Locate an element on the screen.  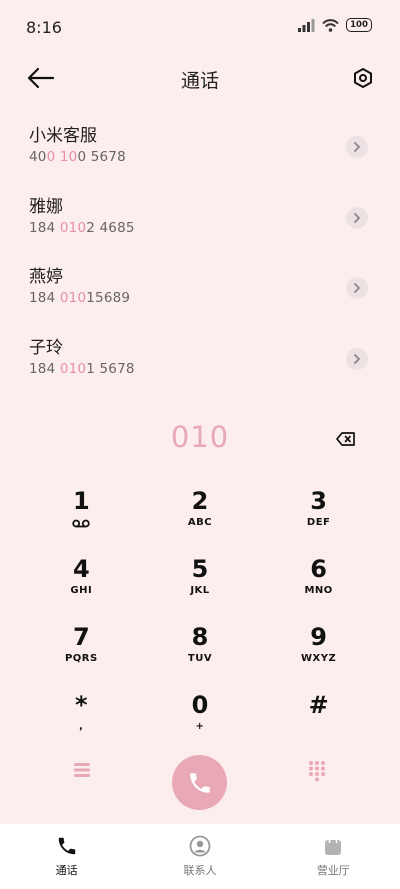
tab-contacts-label: 联系人 is located at coordinates (200, 870).